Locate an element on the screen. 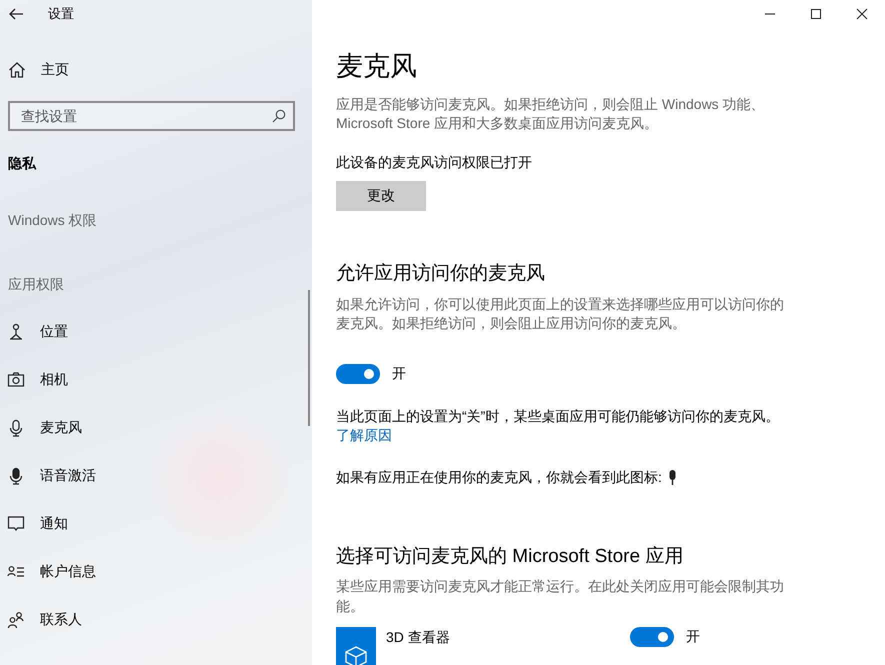  section-heading: 允许应用访问你的麦克风 is located at coordinates (441, 274).